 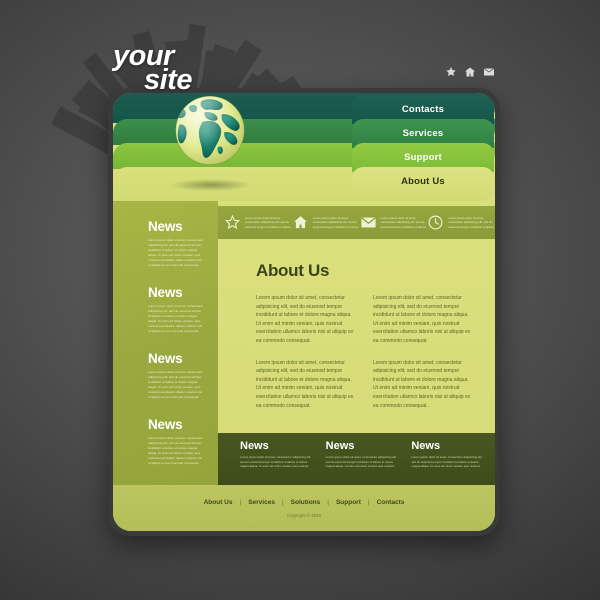 What do you see at coordinates (423, 133) in the screenshot?
I see `tab-label: Services` at bounding box center [423, 133].